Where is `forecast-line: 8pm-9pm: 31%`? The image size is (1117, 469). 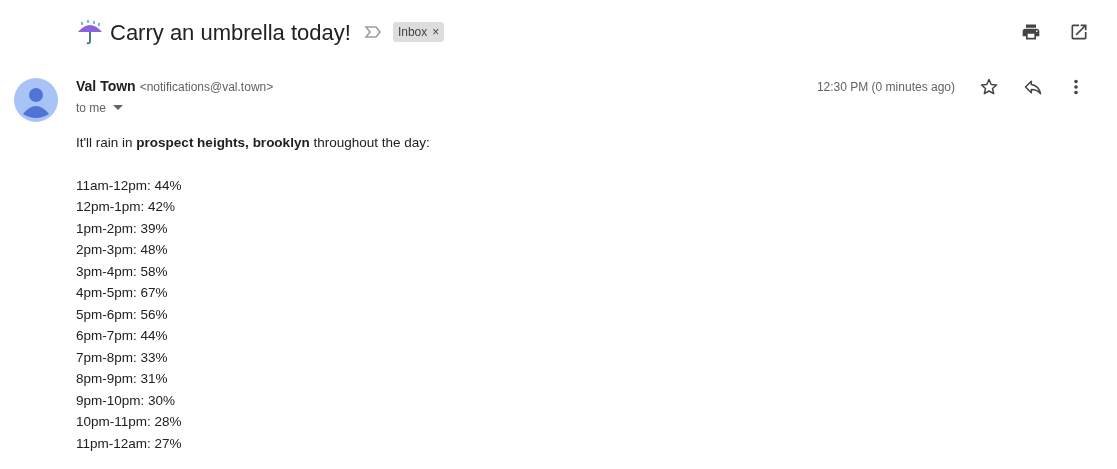
forecast-line: 8pm-9pm: 31% is located at coordinates (122, 379).